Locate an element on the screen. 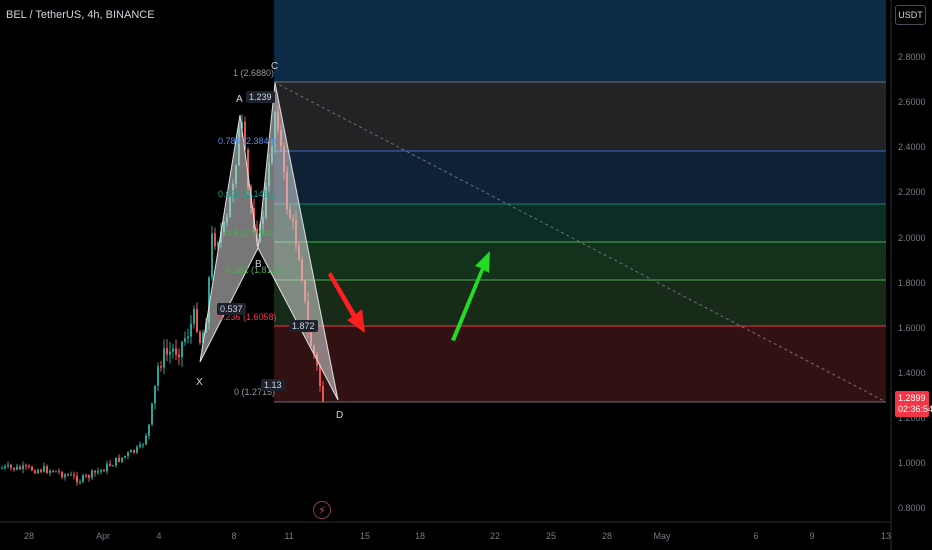  fib-label-05: 0.5 (1.9784) is located at coordinates (250, 233).